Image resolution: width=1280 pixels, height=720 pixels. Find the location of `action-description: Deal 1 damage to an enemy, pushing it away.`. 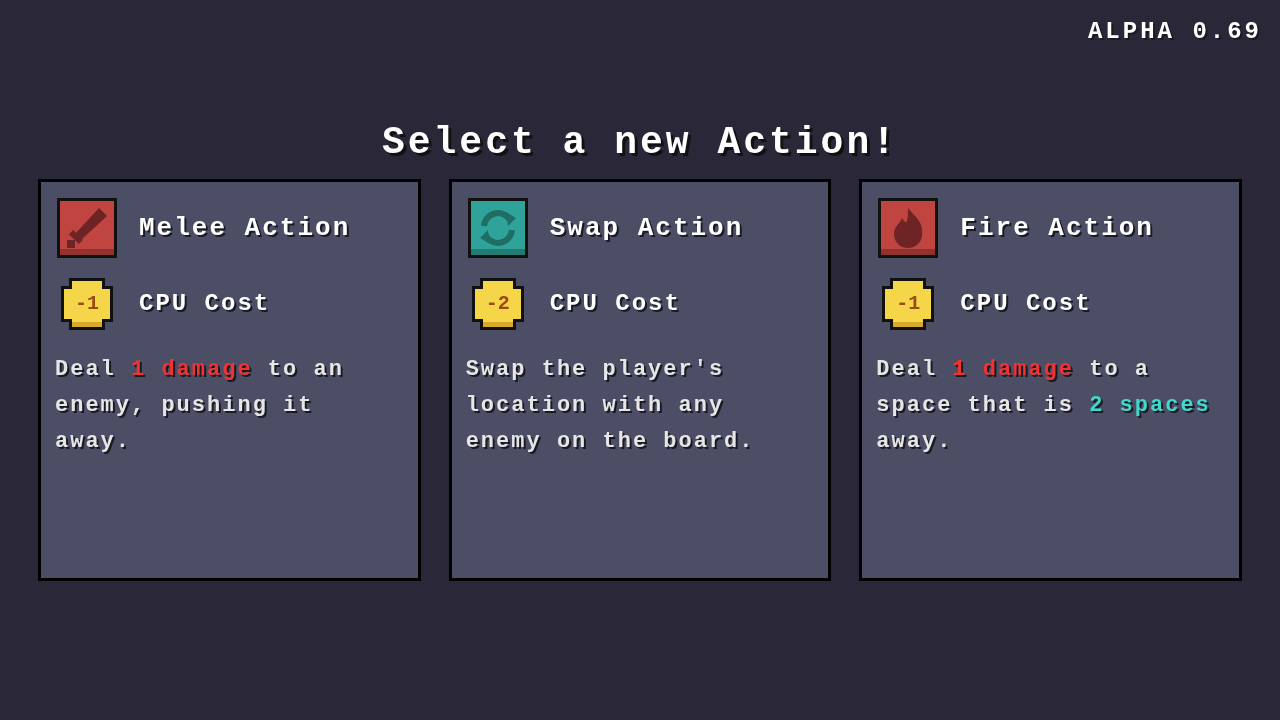

action-description: Deal 1 damage to an enemy, pushing it away. is located at coordinates (200, 406).